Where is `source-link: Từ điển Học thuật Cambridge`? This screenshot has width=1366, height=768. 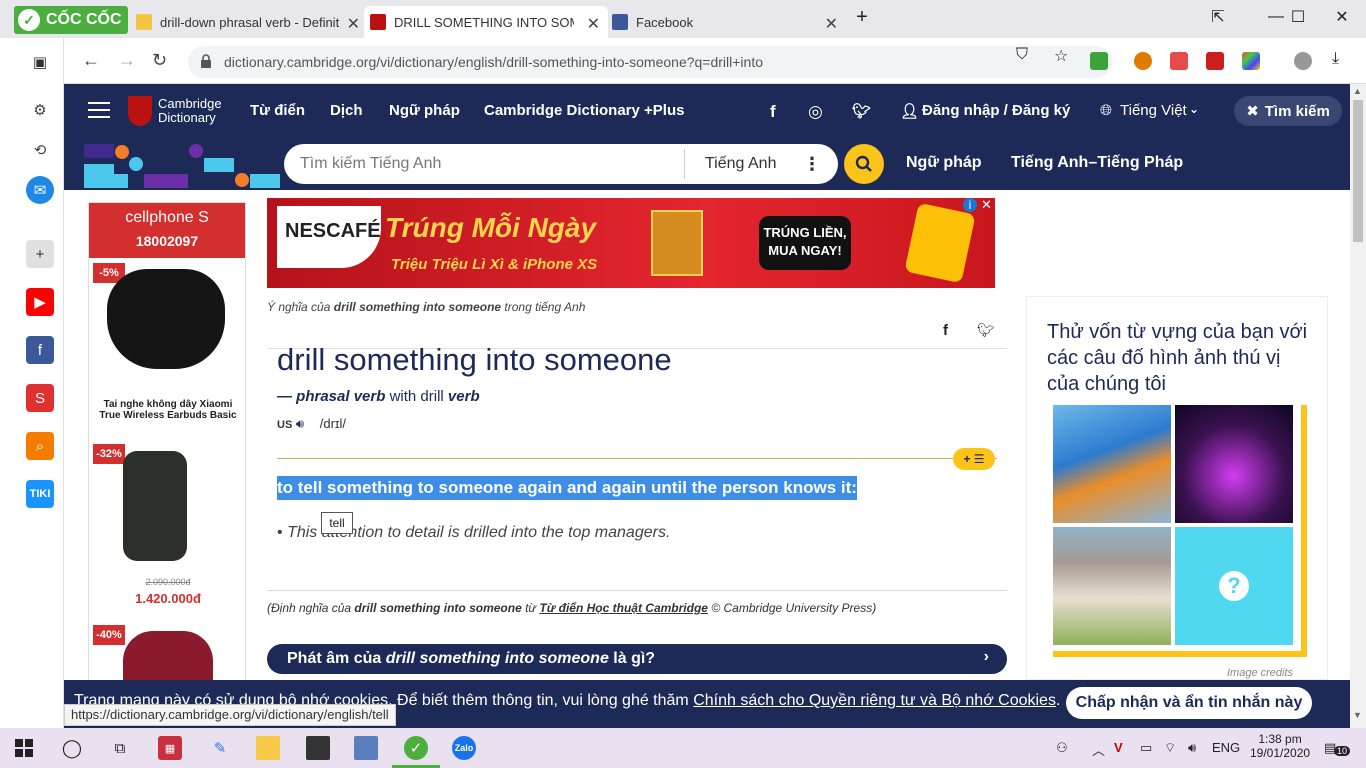 source-link: Từ điển Học thuật Cambridge is located at coordinates (623, 608).